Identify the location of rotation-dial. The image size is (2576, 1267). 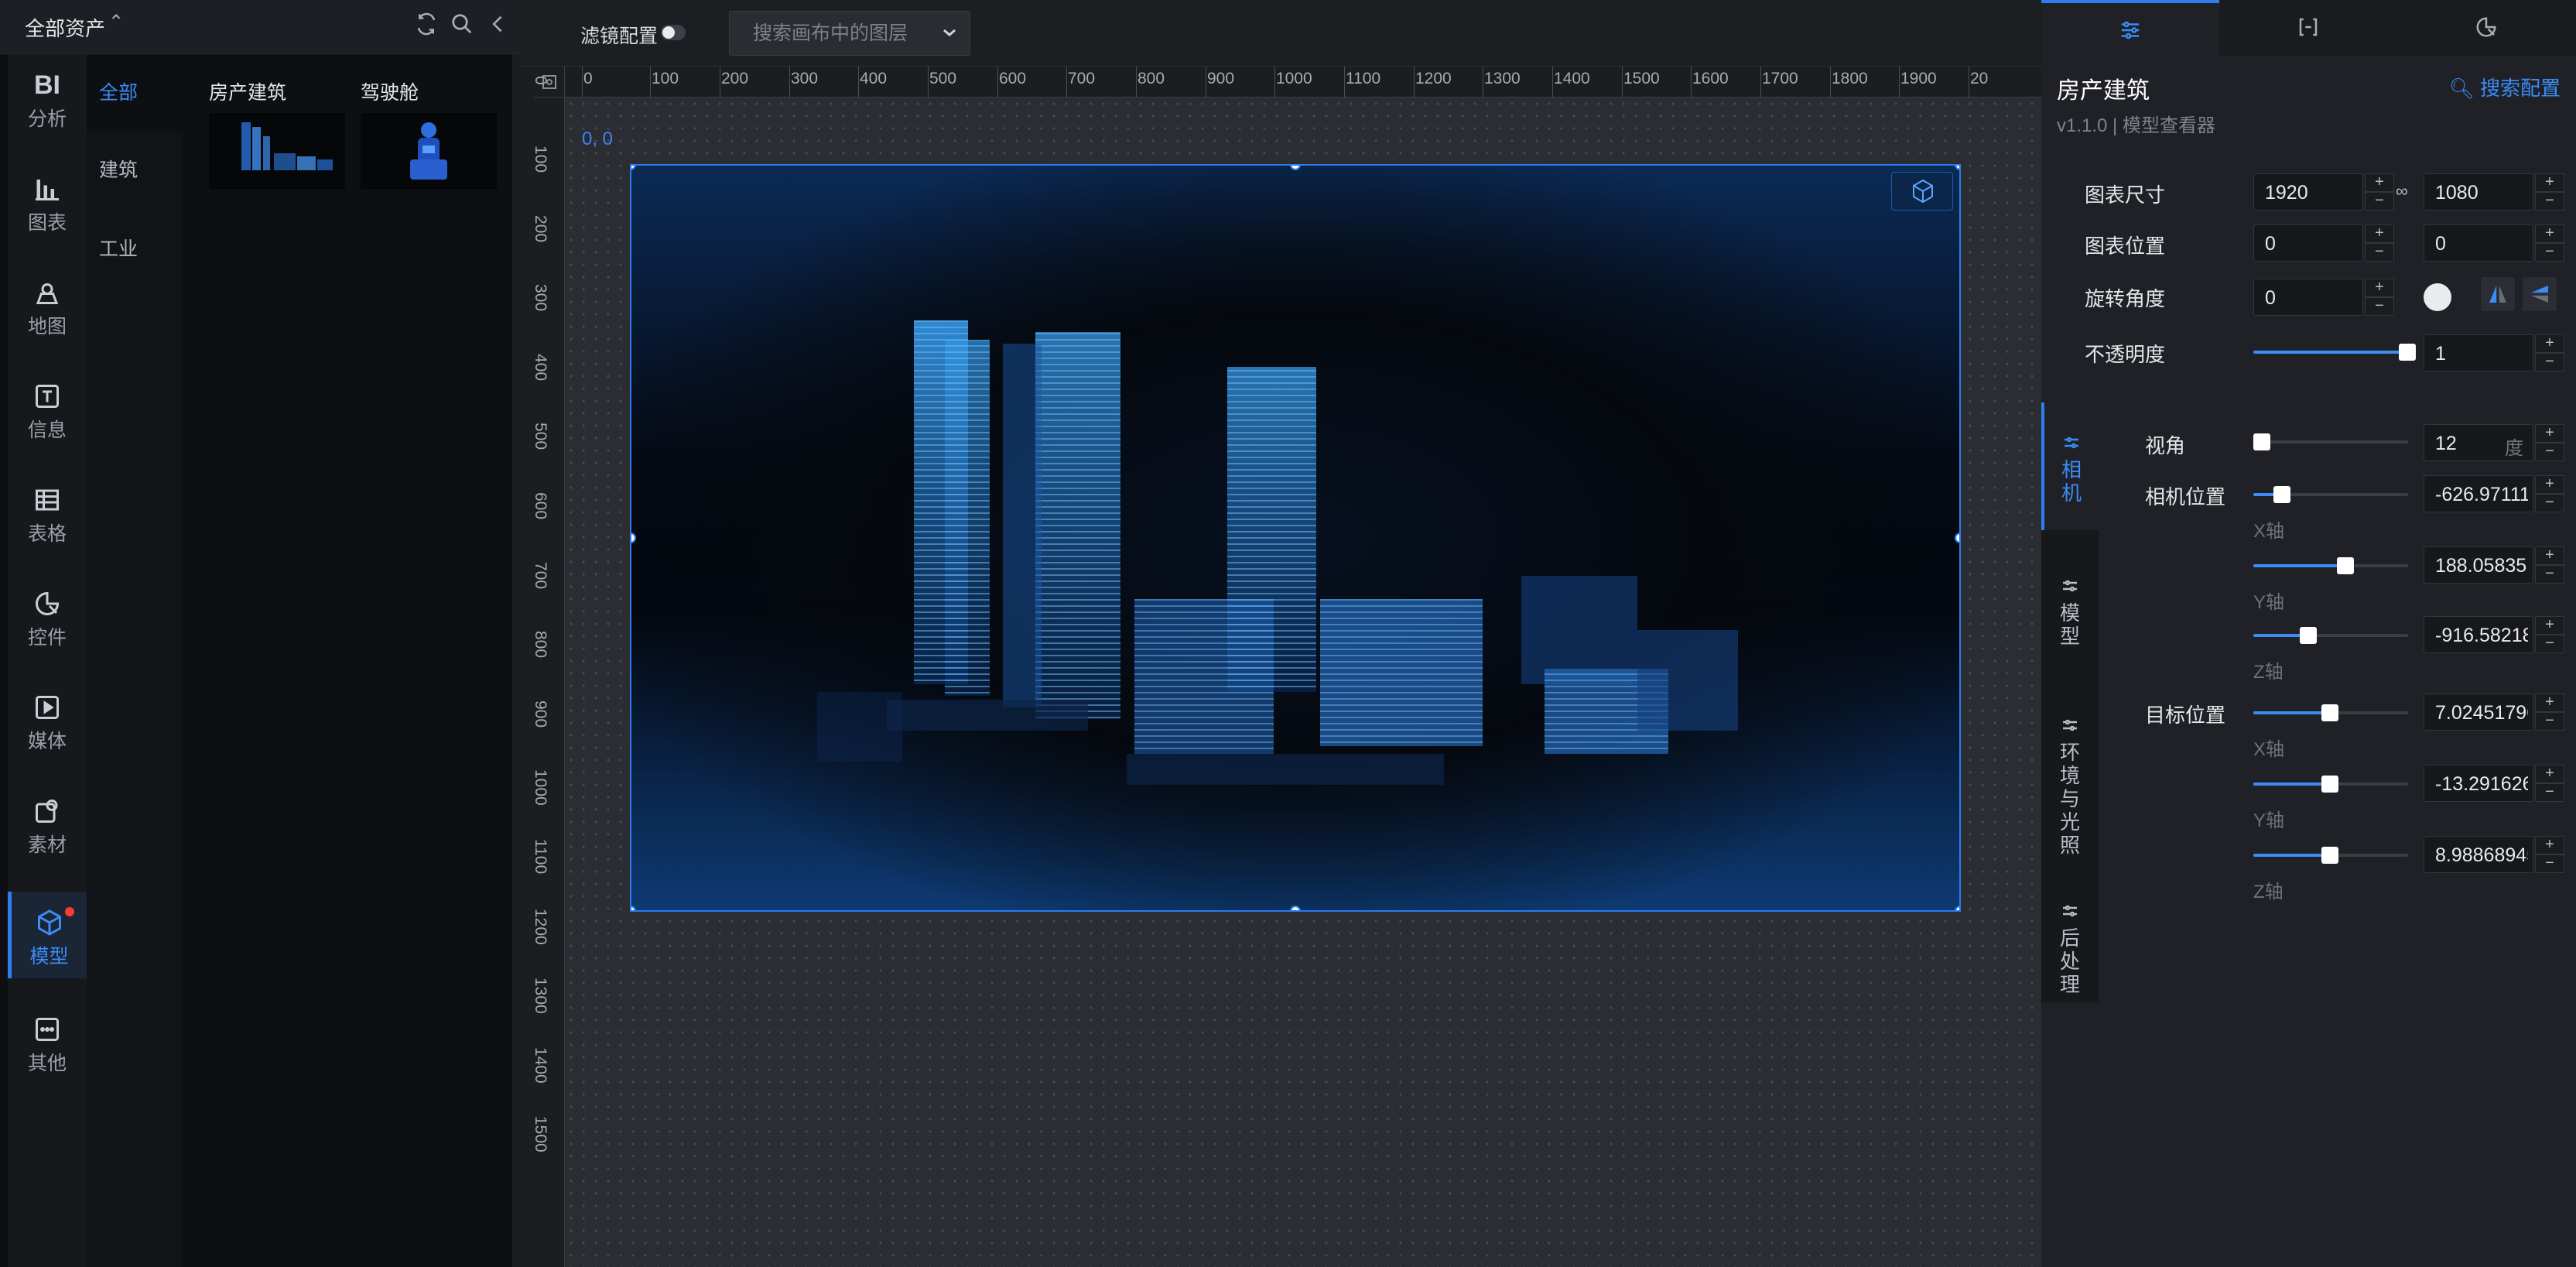
(2437, 297).